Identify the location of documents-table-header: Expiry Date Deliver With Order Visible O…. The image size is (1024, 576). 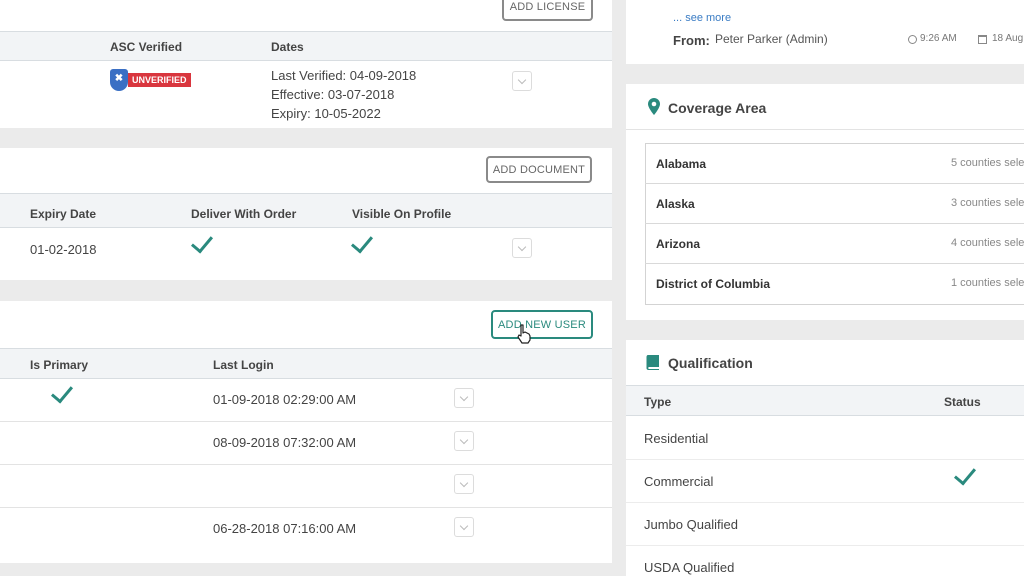
(306, 210).